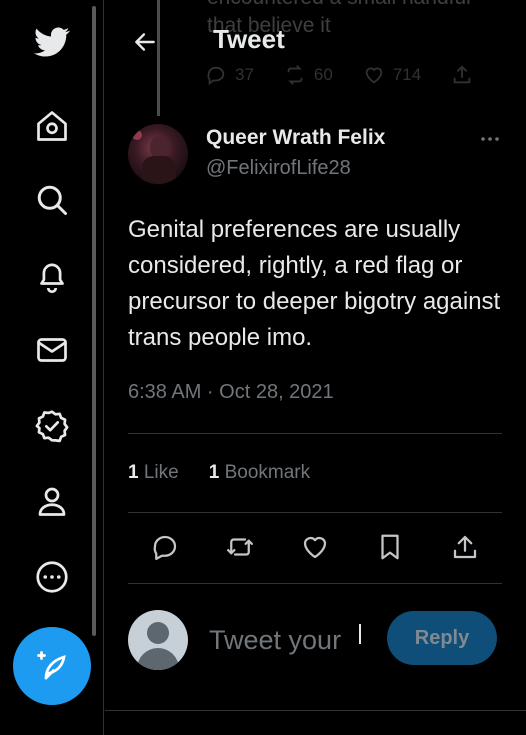  I want to click on reply-input, so click(289, 640).